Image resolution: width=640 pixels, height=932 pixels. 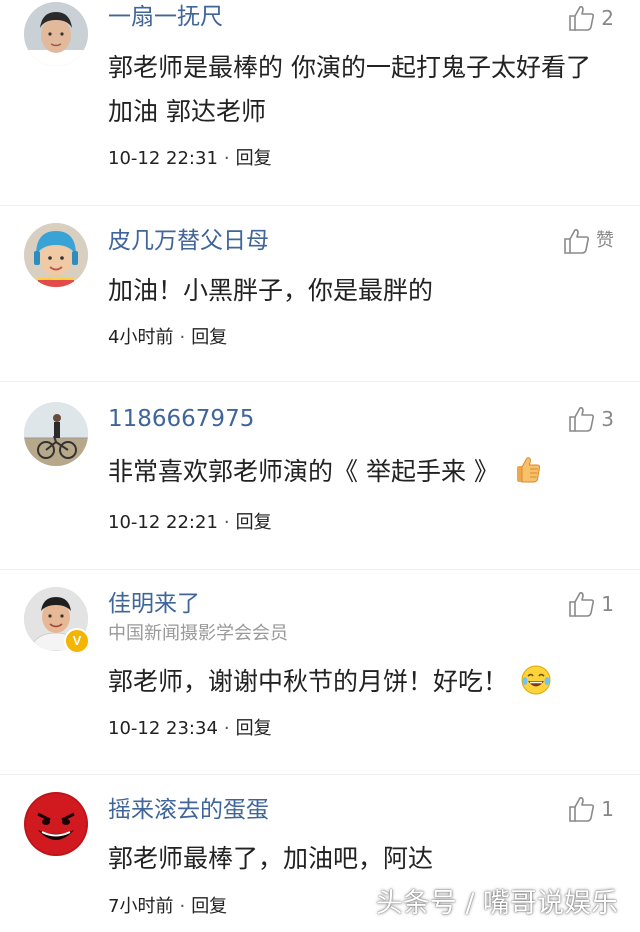 What do you see at coordinates (141, 906) in the screenshot?
I see `comment-time: 7小时前` at bounding box center [141, 906].